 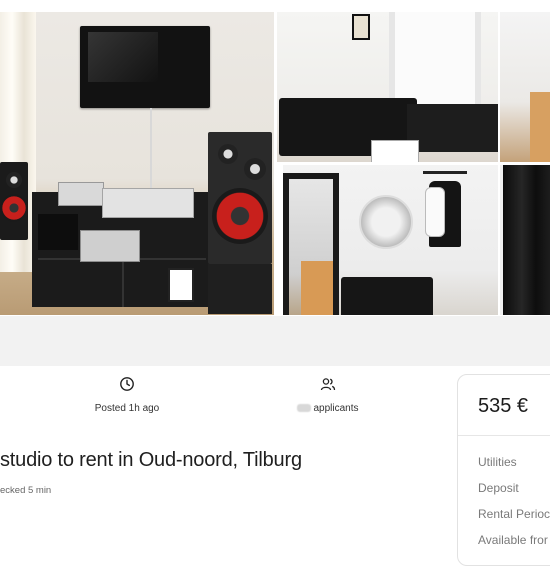 I want to click on crate, so click(x=395, y=151).